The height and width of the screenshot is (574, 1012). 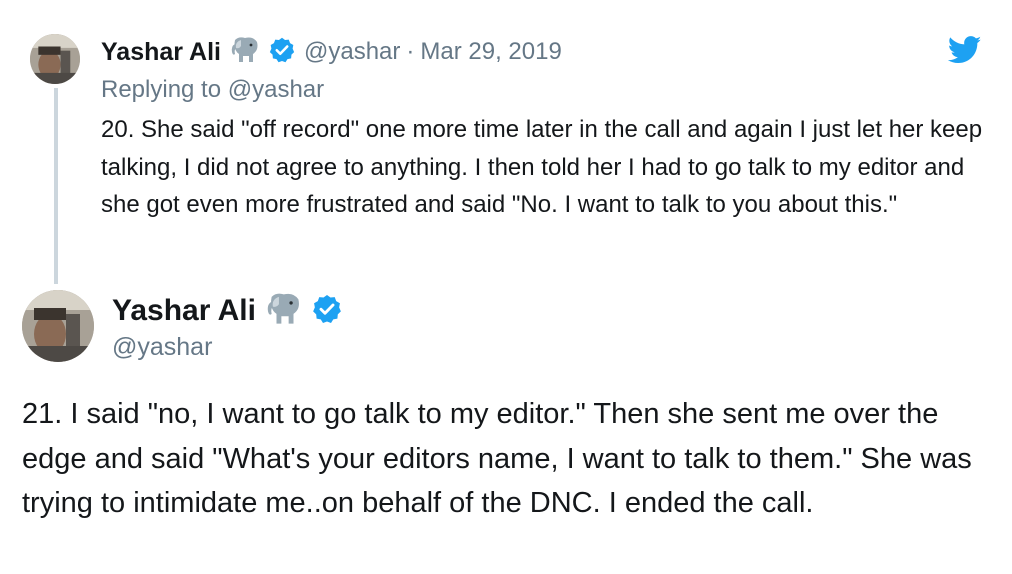 I want to click on replying-mention-link: @yashar, so click(x=276, y=89).